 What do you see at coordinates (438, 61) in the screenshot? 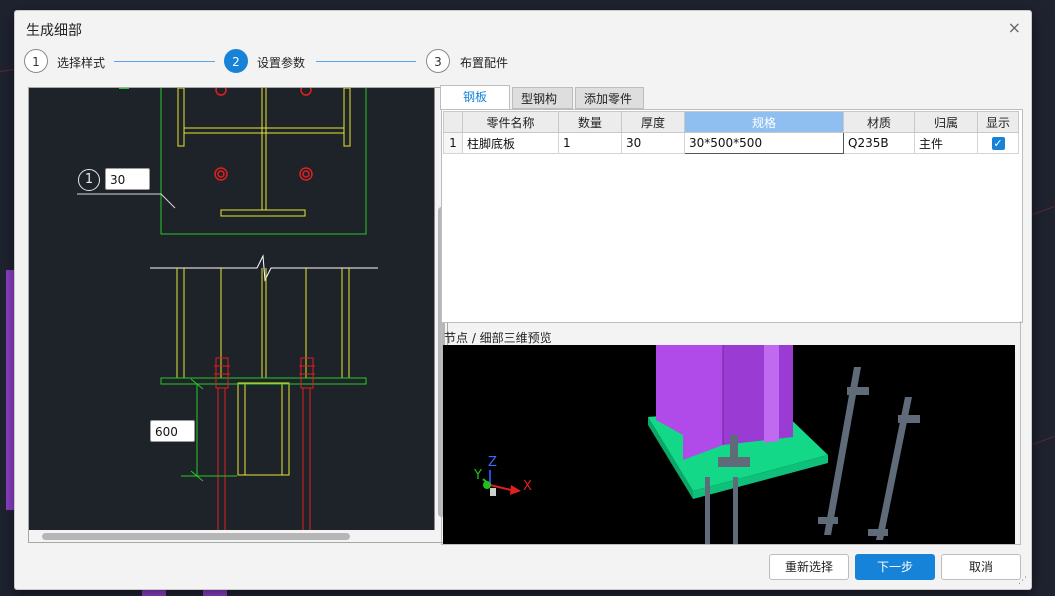
I see `step-3-circle: 3` at bounding box center [438, 61].